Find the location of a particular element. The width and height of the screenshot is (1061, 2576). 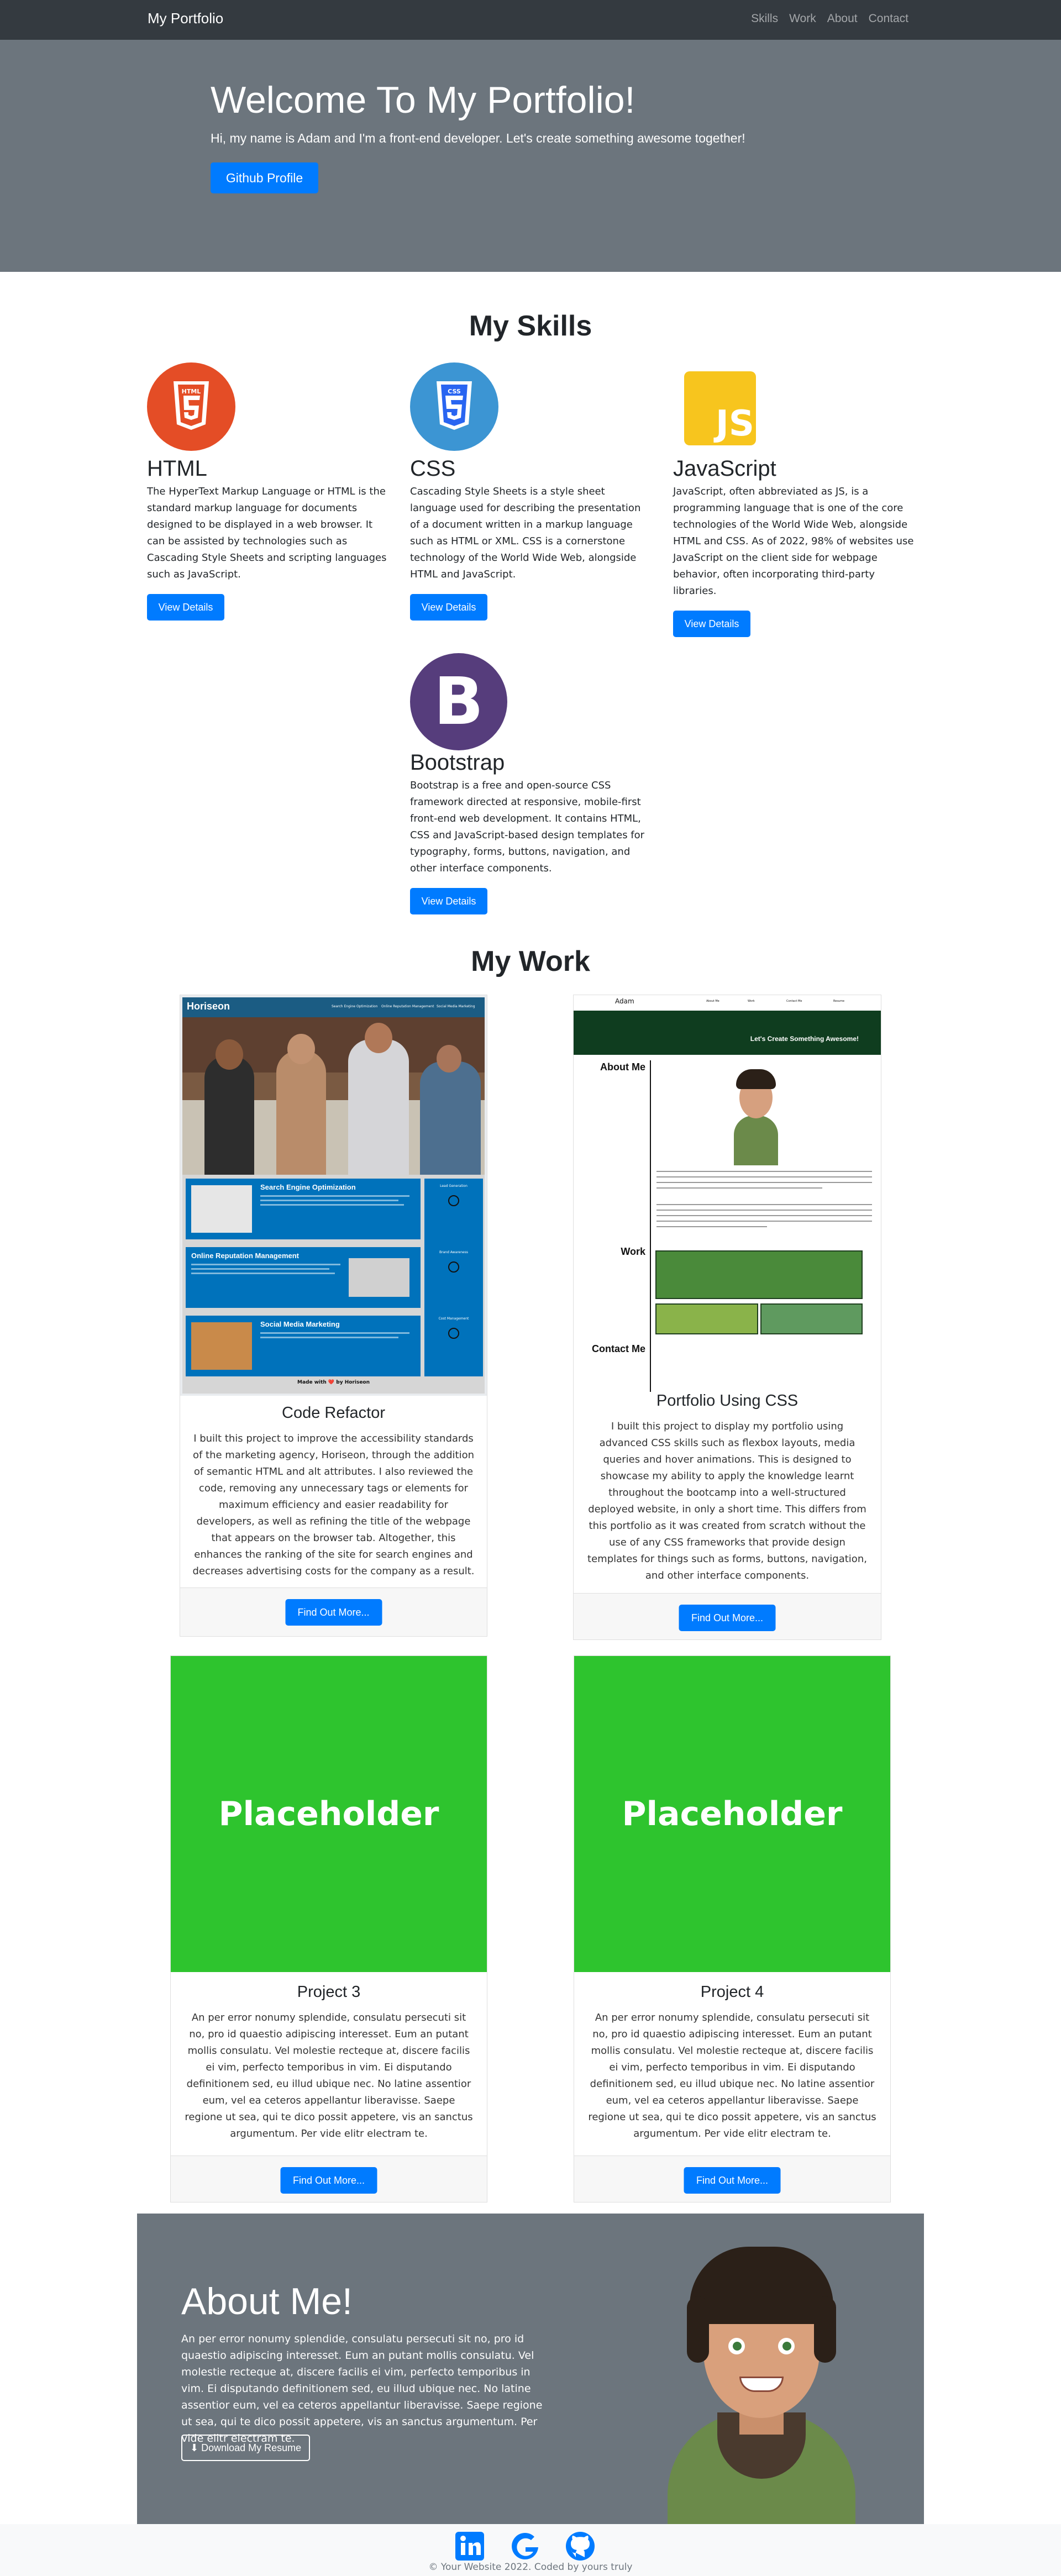

thumb-banner: Let's Create Something Awesome! is located at coordinates (727, 1033).